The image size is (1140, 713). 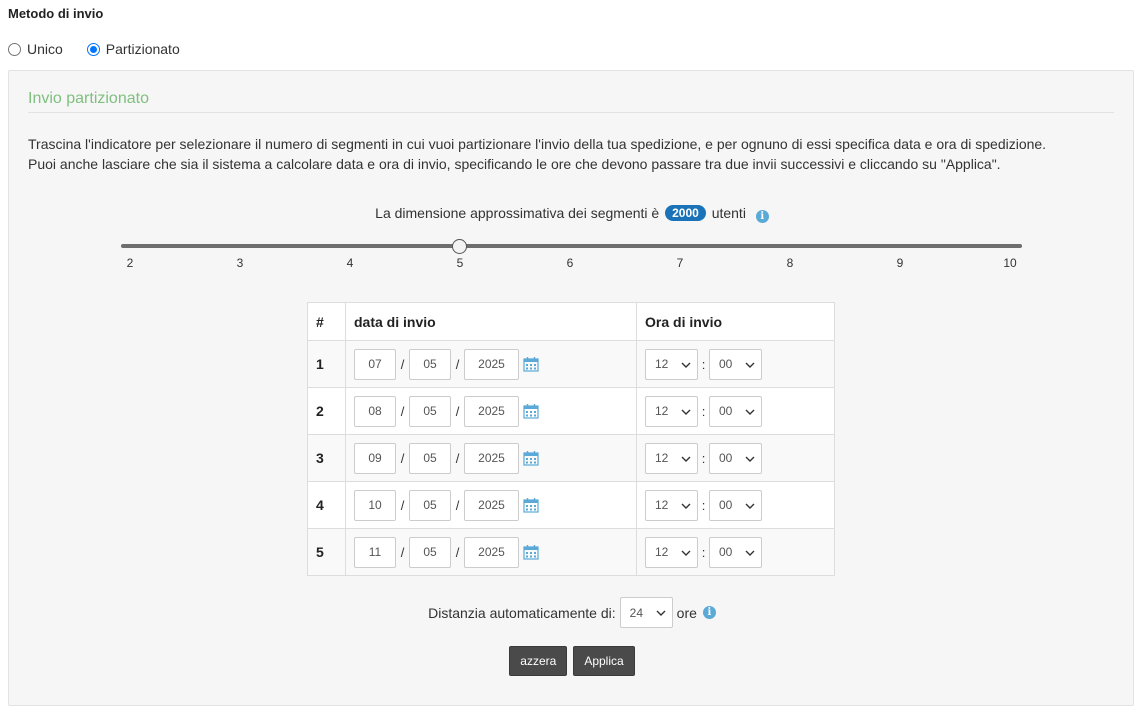 What do you see at coordinates (326, 321) in the screenshot?
I see `header-num: #` at bounding box center [326, 321].